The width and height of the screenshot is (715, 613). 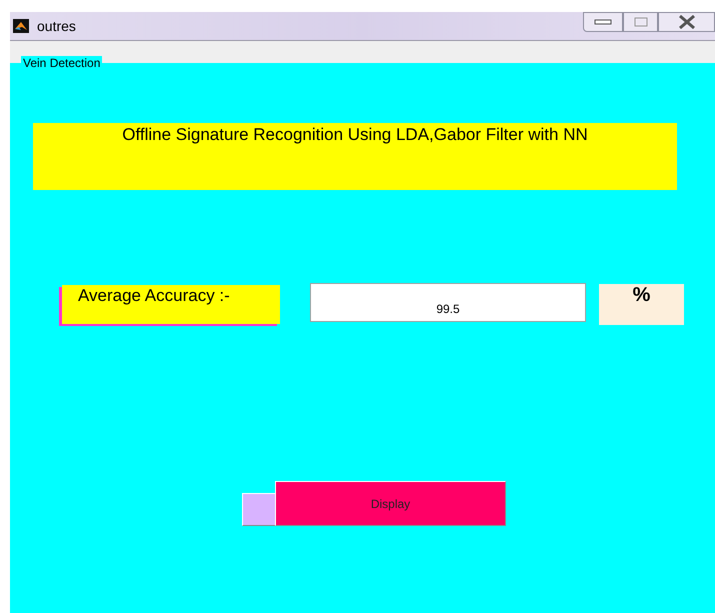 I want to click on panel-title: Vein Detection, so click(x=61, y=63).